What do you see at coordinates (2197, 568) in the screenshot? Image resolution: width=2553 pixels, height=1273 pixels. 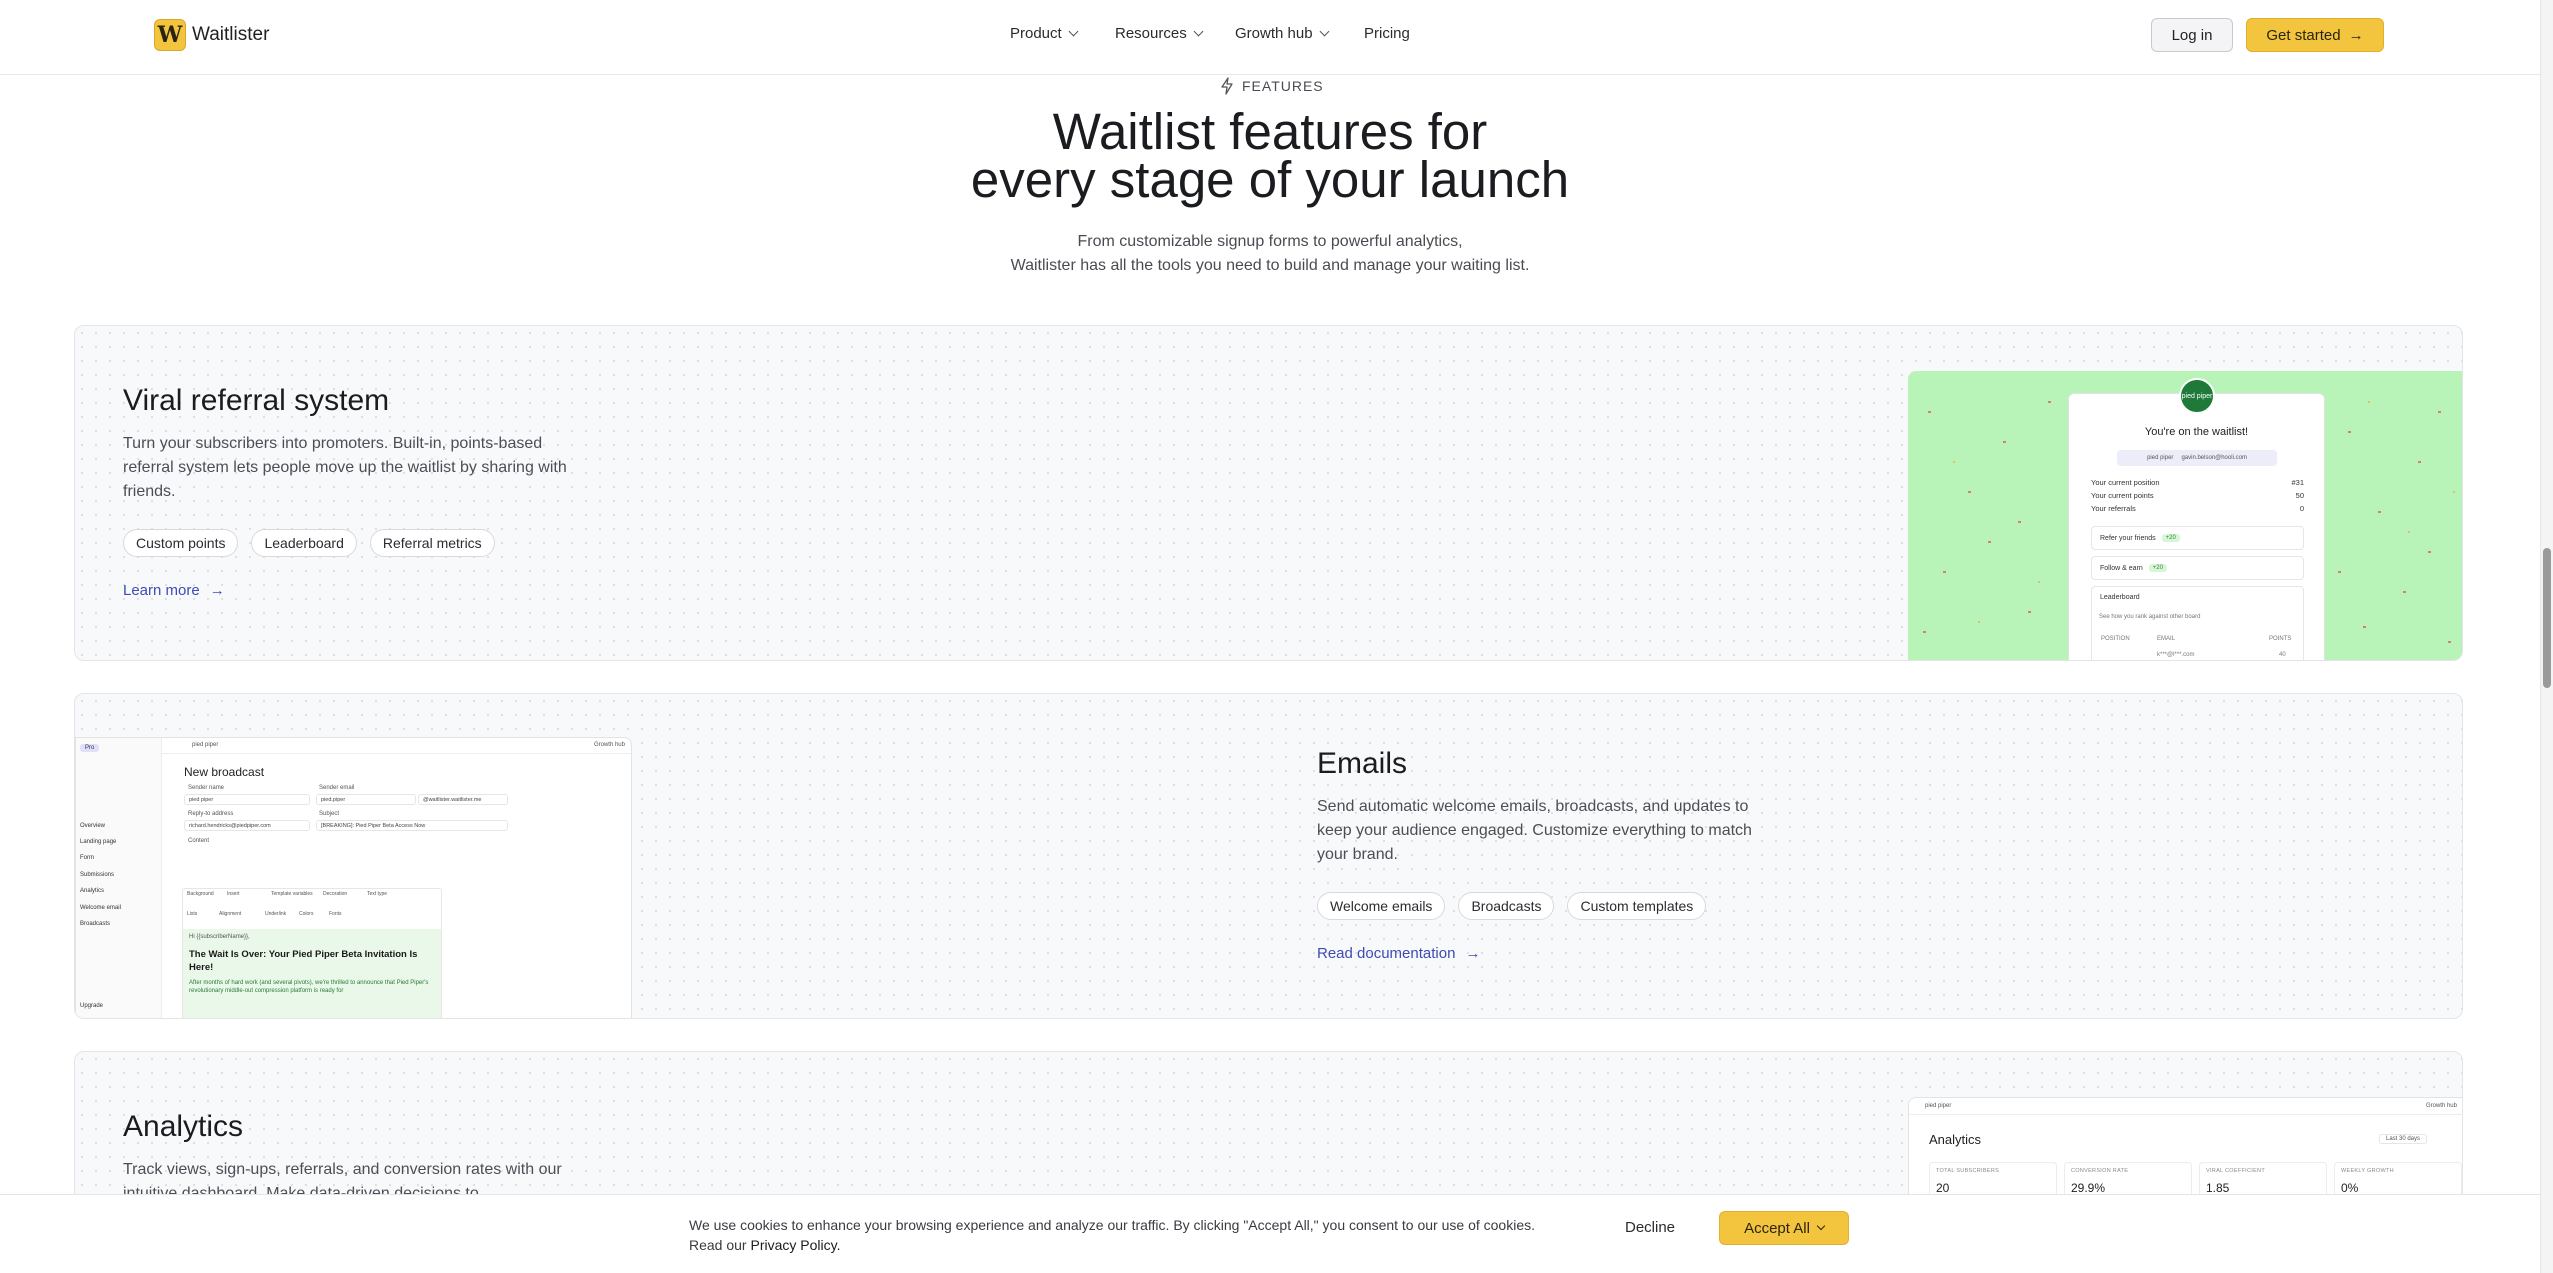 I see `follow-earn-row: Follow & earn +20` at bounding box center [2197, 568].